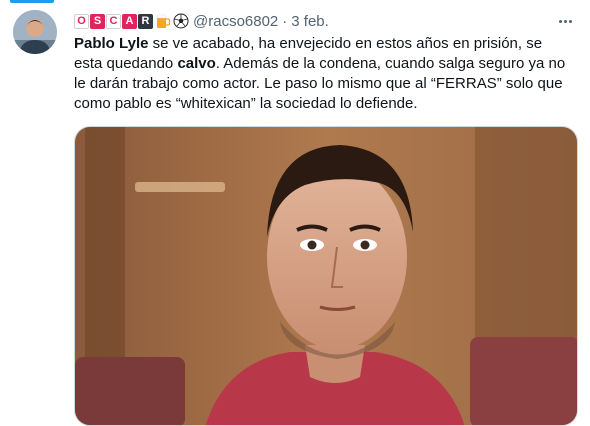 The width and height of the screenshot is (590, 426). I want to click on more-options-icon, so click(565, 21).